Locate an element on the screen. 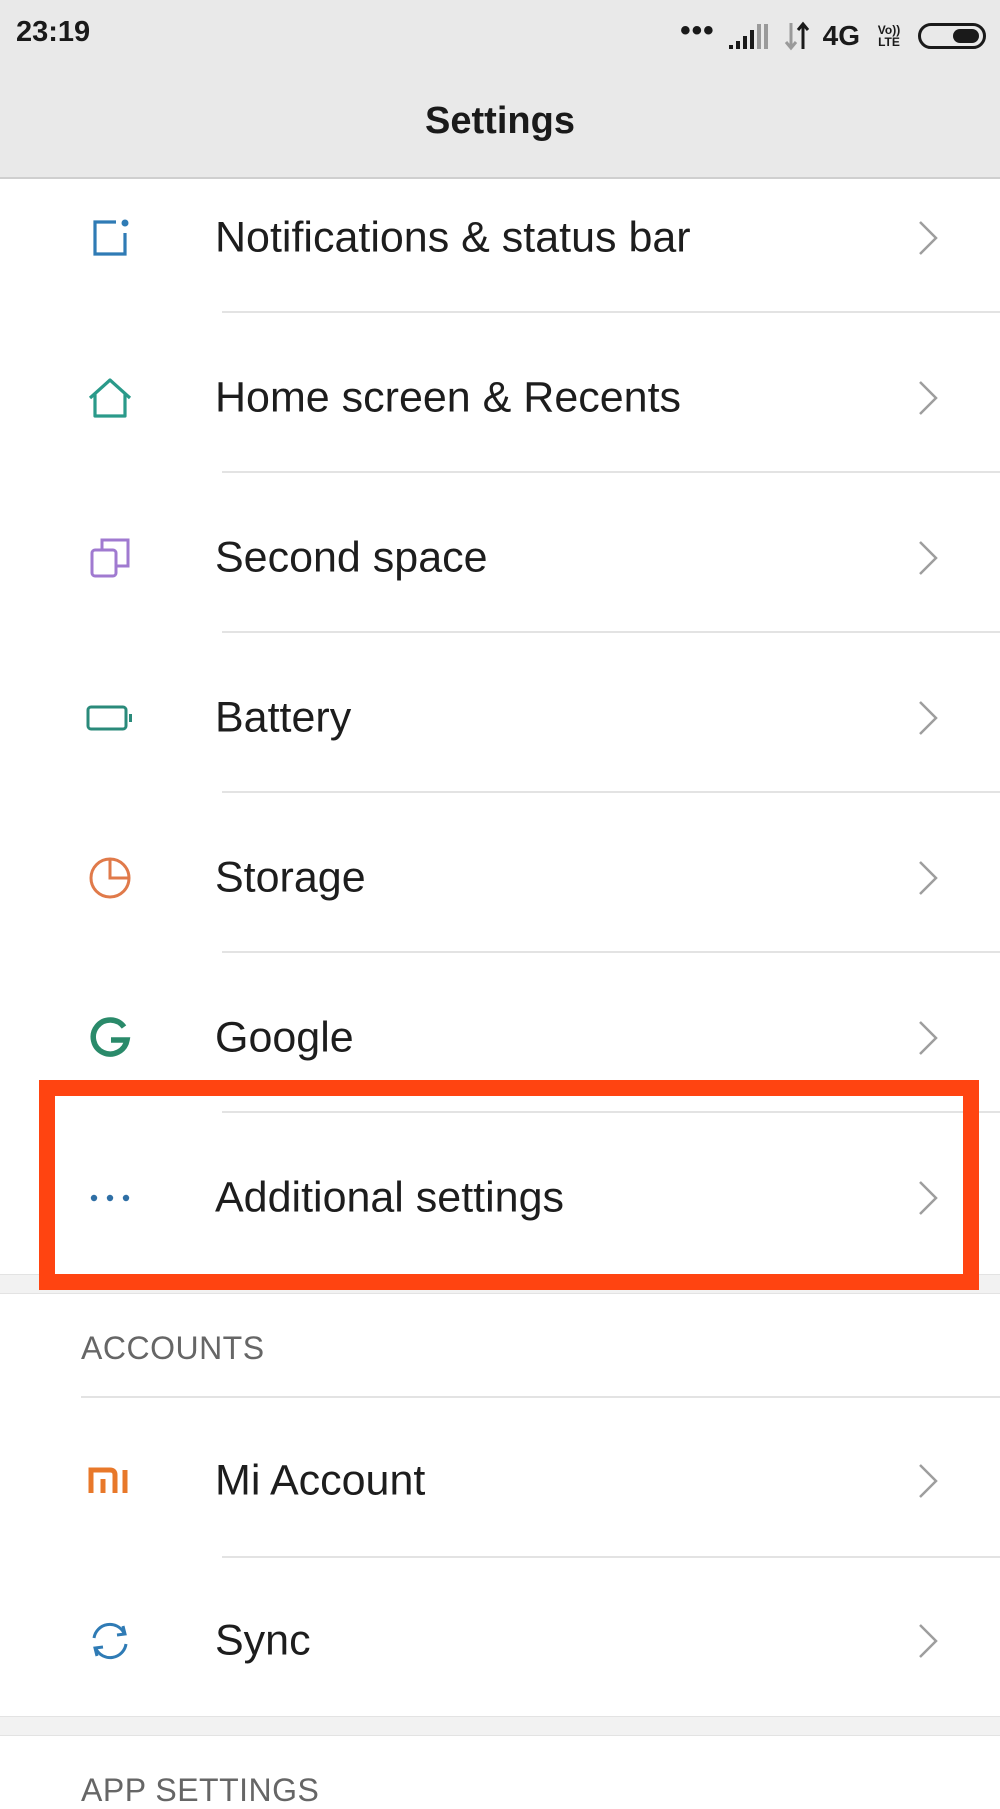 The height and width of the screenshot is (1809, 1000). storage-icon is located at coordinates (110, 878).